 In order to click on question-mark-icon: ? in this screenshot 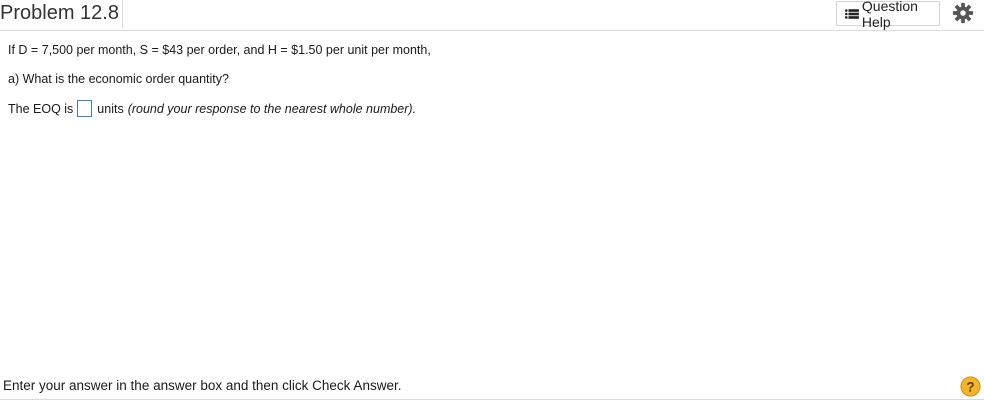, I will do `click(970, 386)`.